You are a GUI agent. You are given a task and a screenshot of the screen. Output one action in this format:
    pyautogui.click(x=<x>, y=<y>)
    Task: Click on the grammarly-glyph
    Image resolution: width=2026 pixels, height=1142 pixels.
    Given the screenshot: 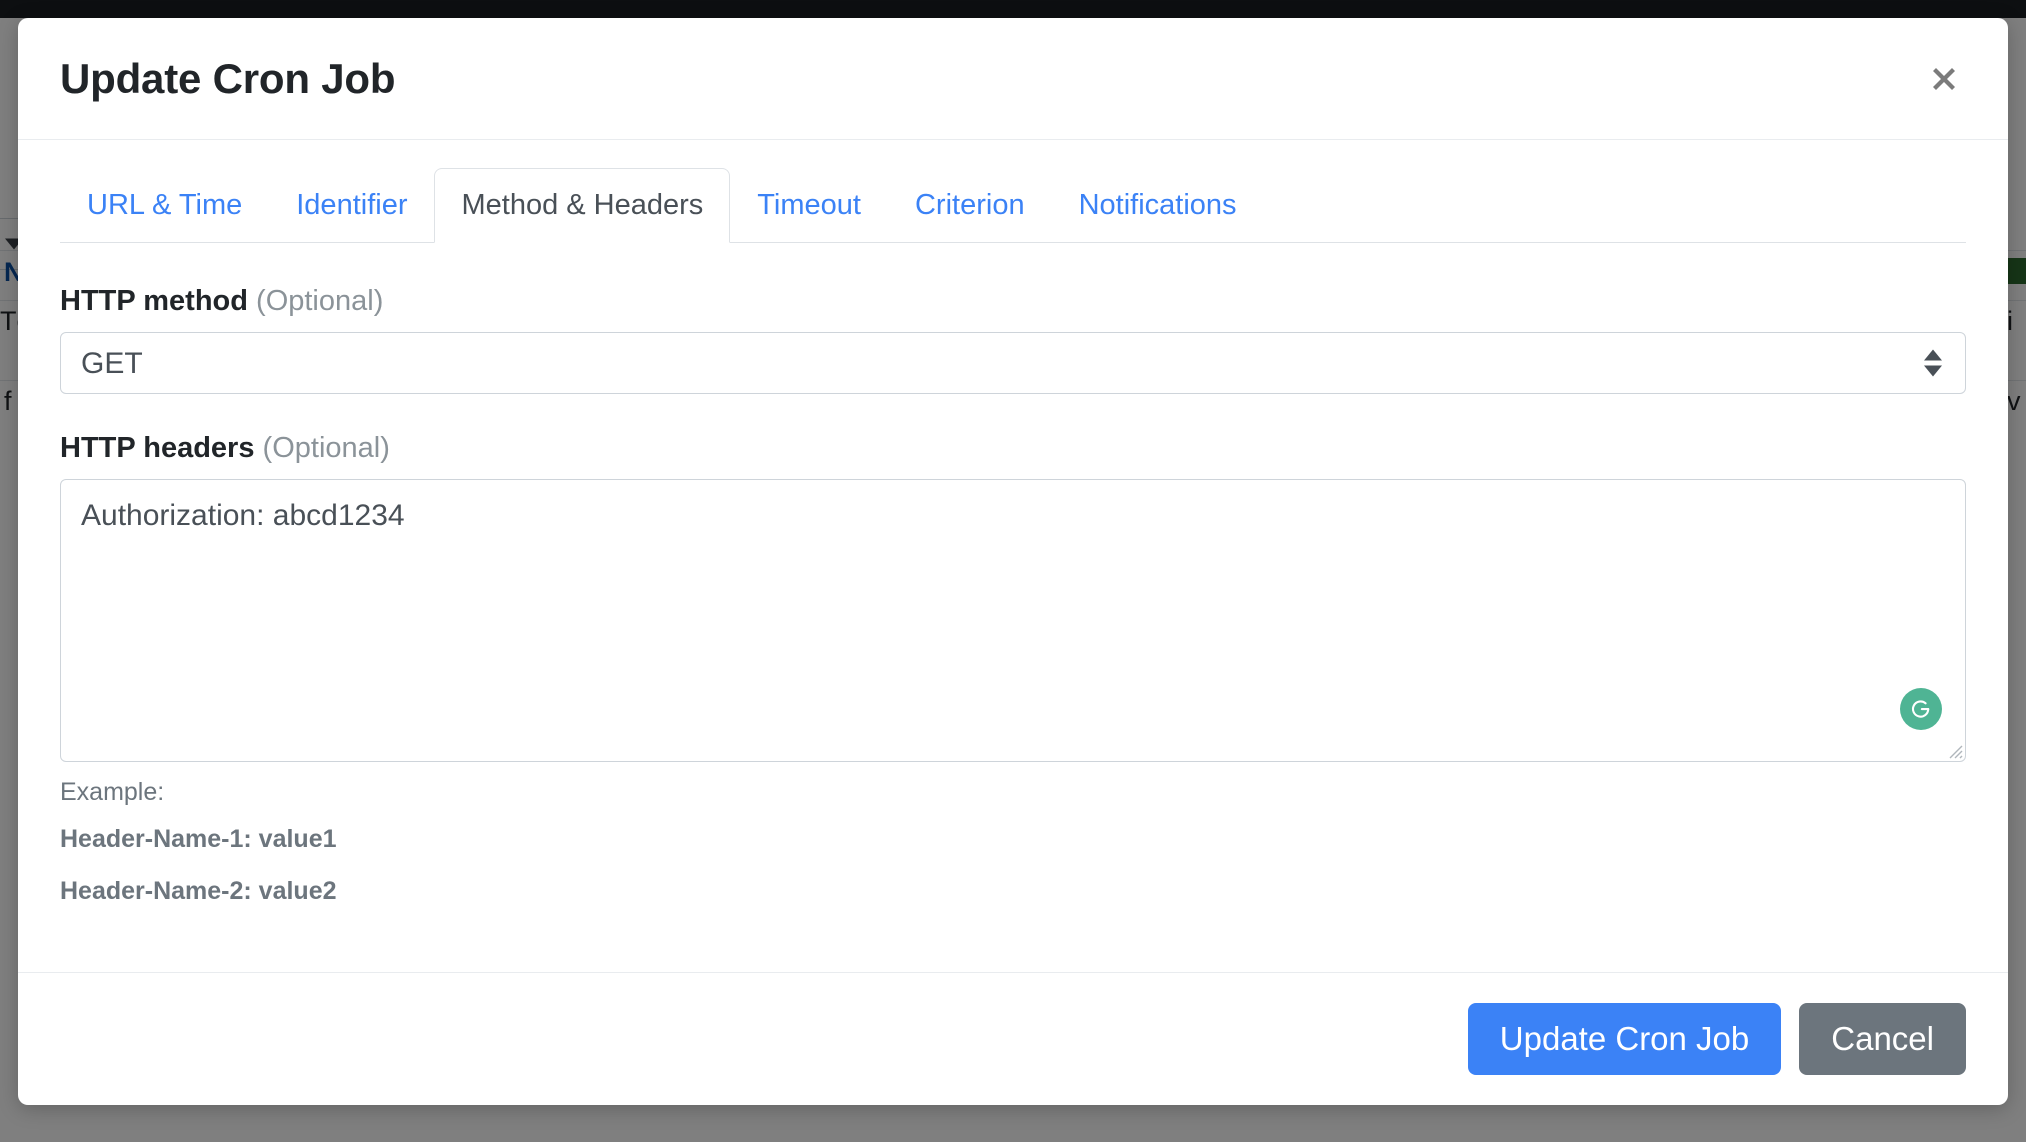 What is the action you would take?
    pyautogui.click(x=1921, y=709)
    